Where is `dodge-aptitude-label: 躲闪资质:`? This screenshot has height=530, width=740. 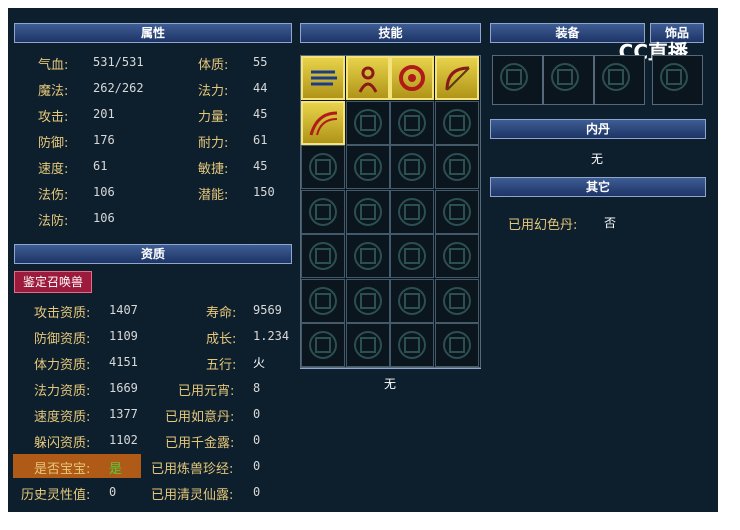 dodge-aptitude-label: 躲闪资质: is located at coordinates (62, 443).